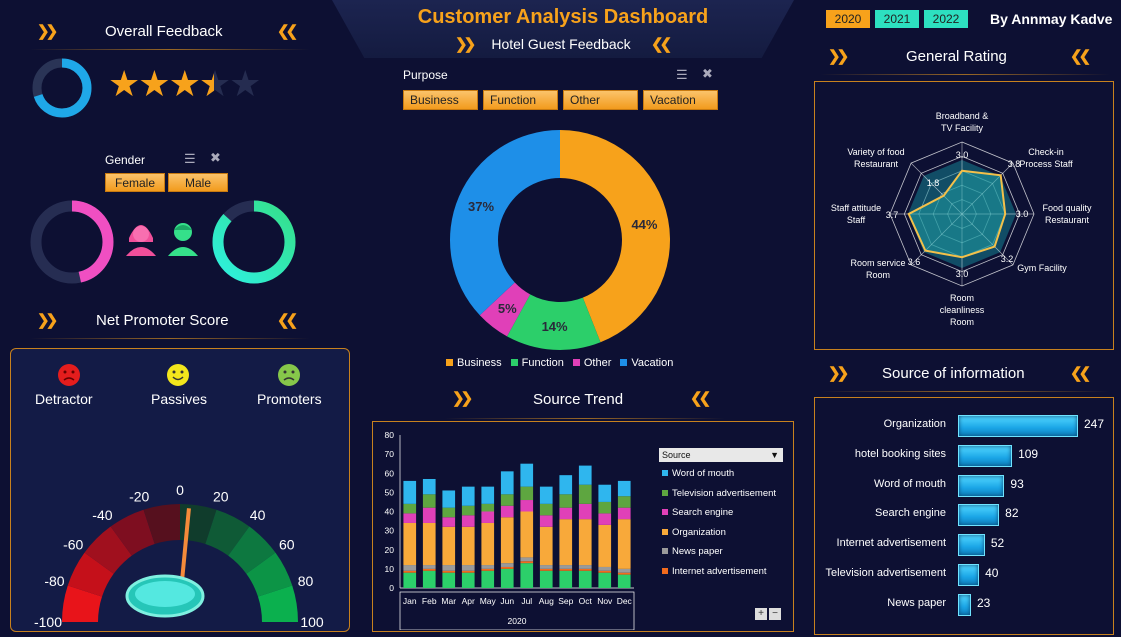 Image resolution: width=1121 pixels, height=637 pixels. I want to click on female-ring-chart, so click(72, 242).